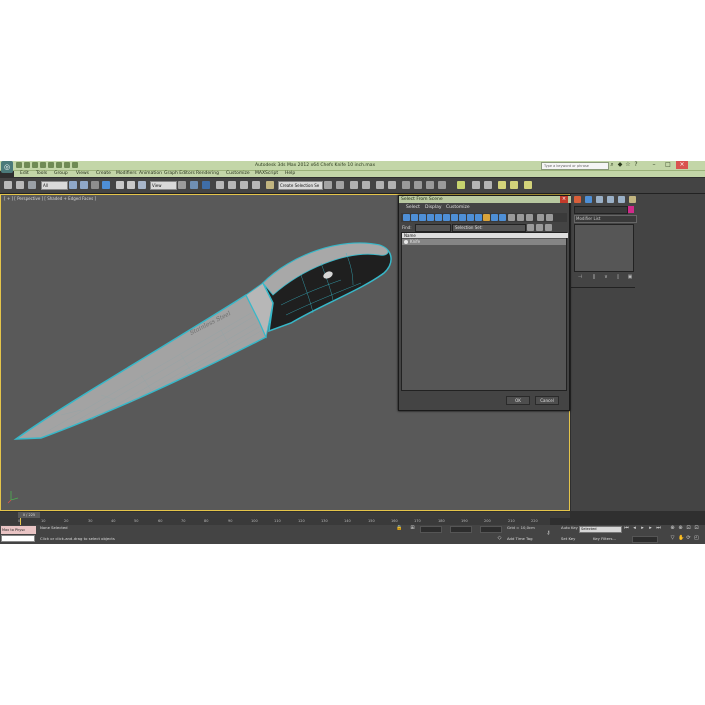  I want to click on add-time-tag: Add Time Tag, so click(519, 539).